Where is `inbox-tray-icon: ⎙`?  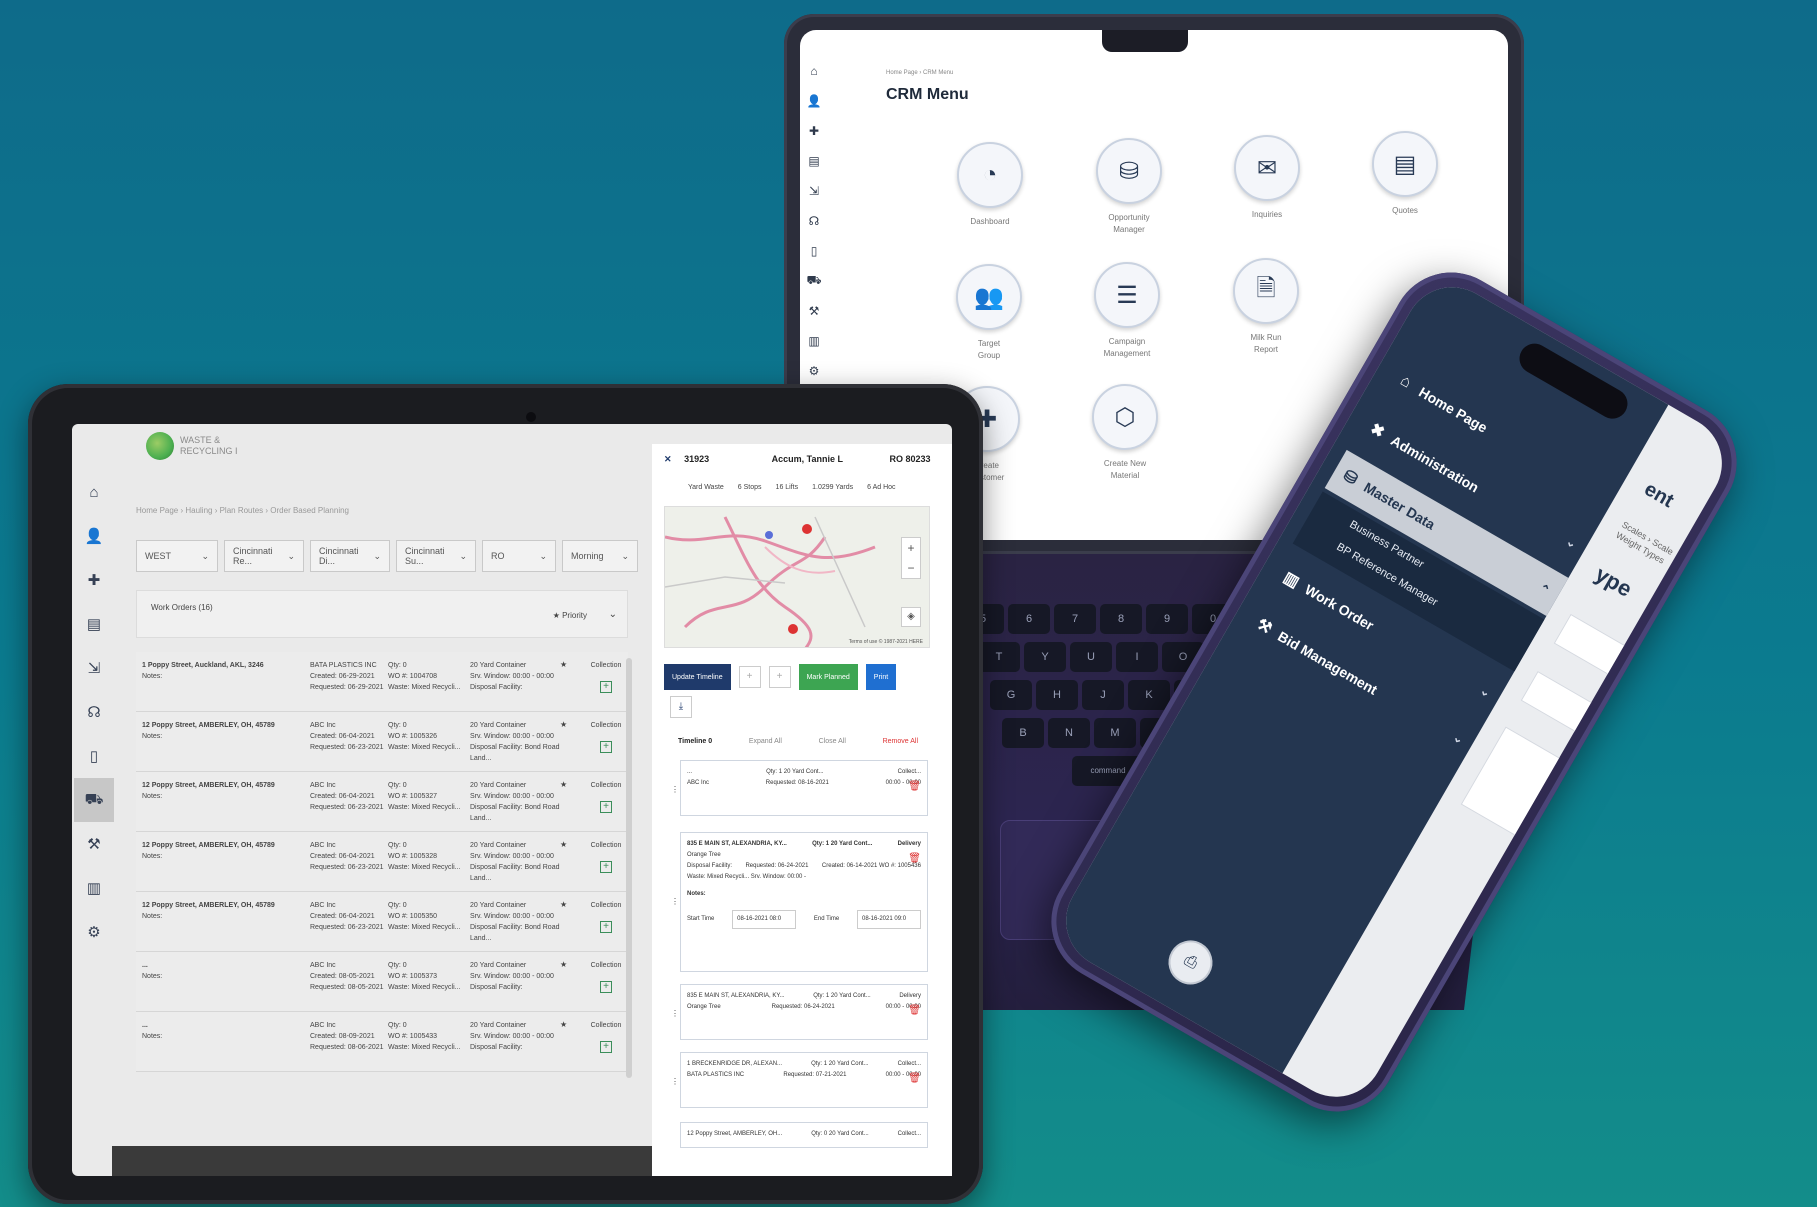 inbox-tray-icon: ⎙ is located at coordinates (1190, 962).